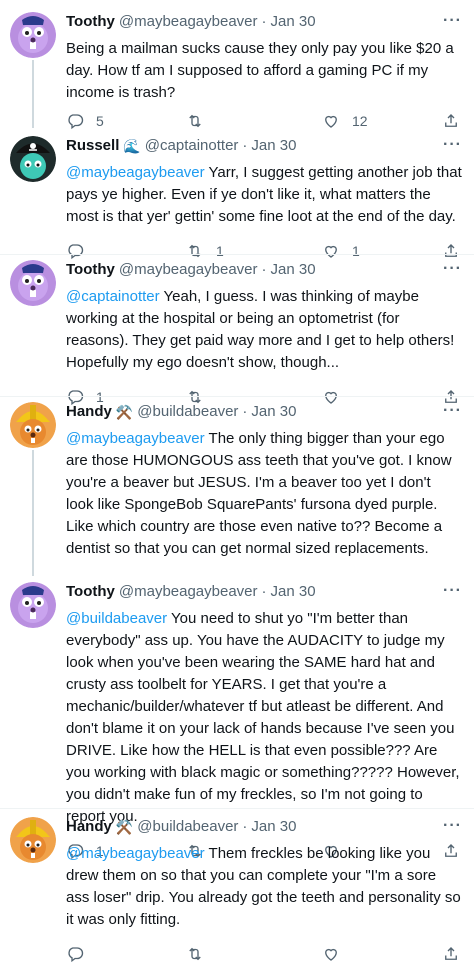 The width and height of the screenshot is (474, 965). Describe the element at coordinates (264, 122) in the screenshot. I see `tweet-actions: 5 12` at that location.